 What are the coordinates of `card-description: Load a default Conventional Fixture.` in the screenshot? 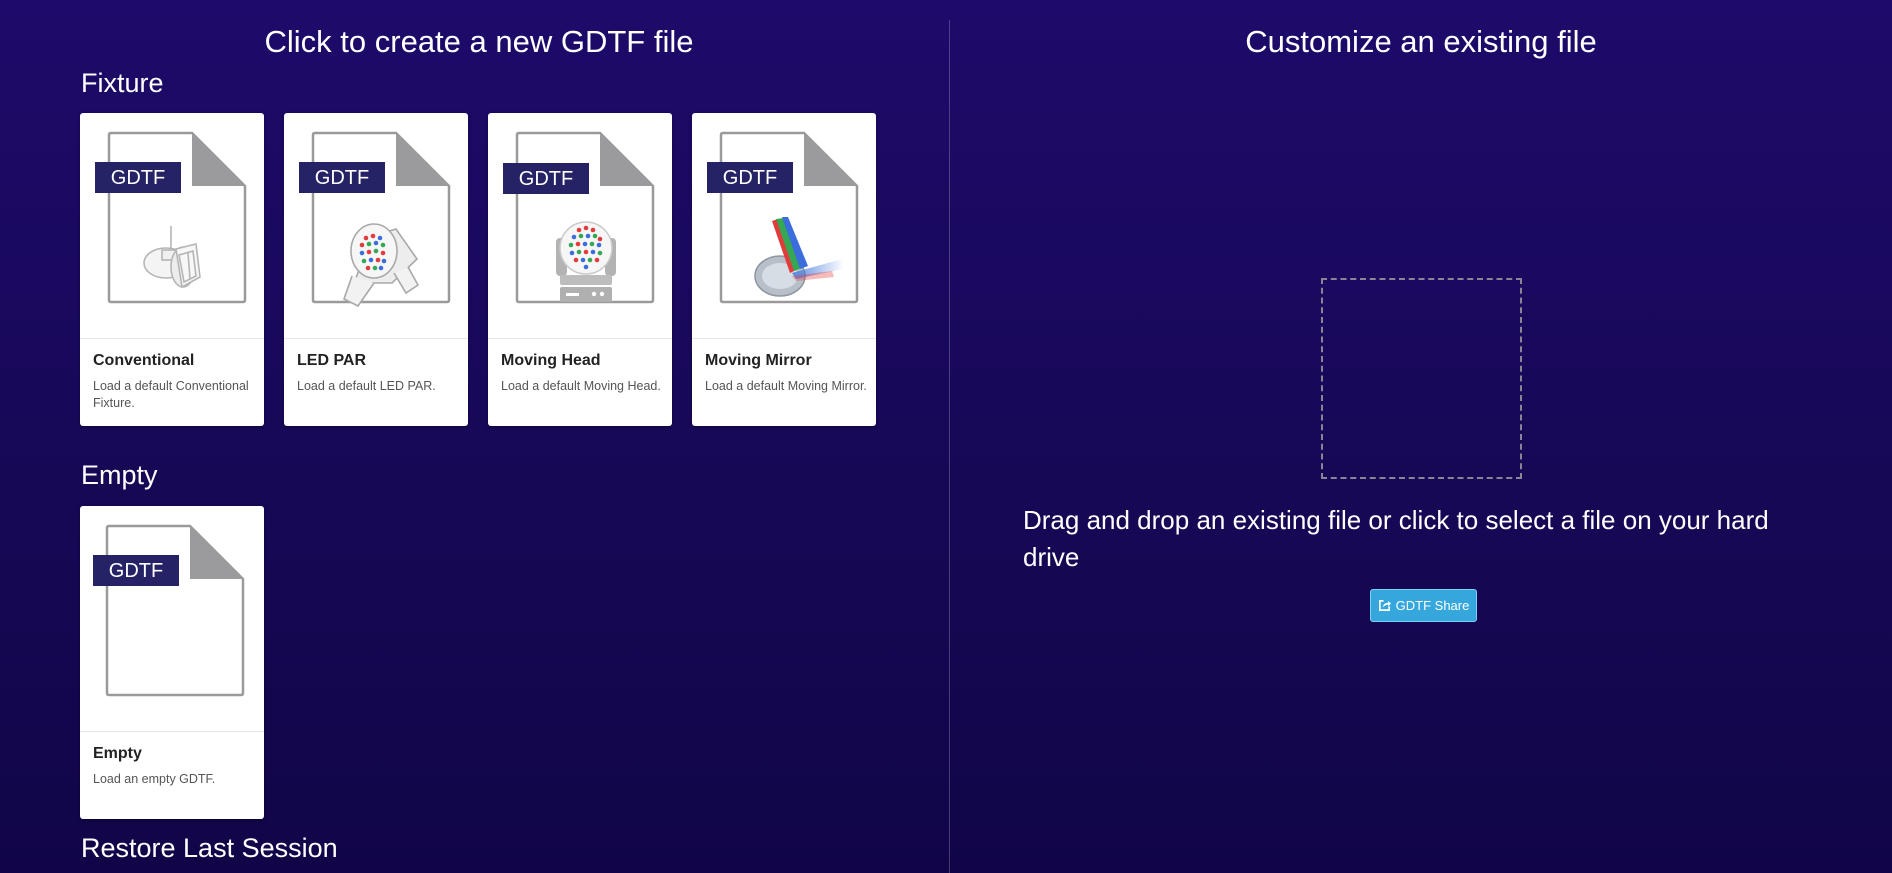 It's located at (171, 394).